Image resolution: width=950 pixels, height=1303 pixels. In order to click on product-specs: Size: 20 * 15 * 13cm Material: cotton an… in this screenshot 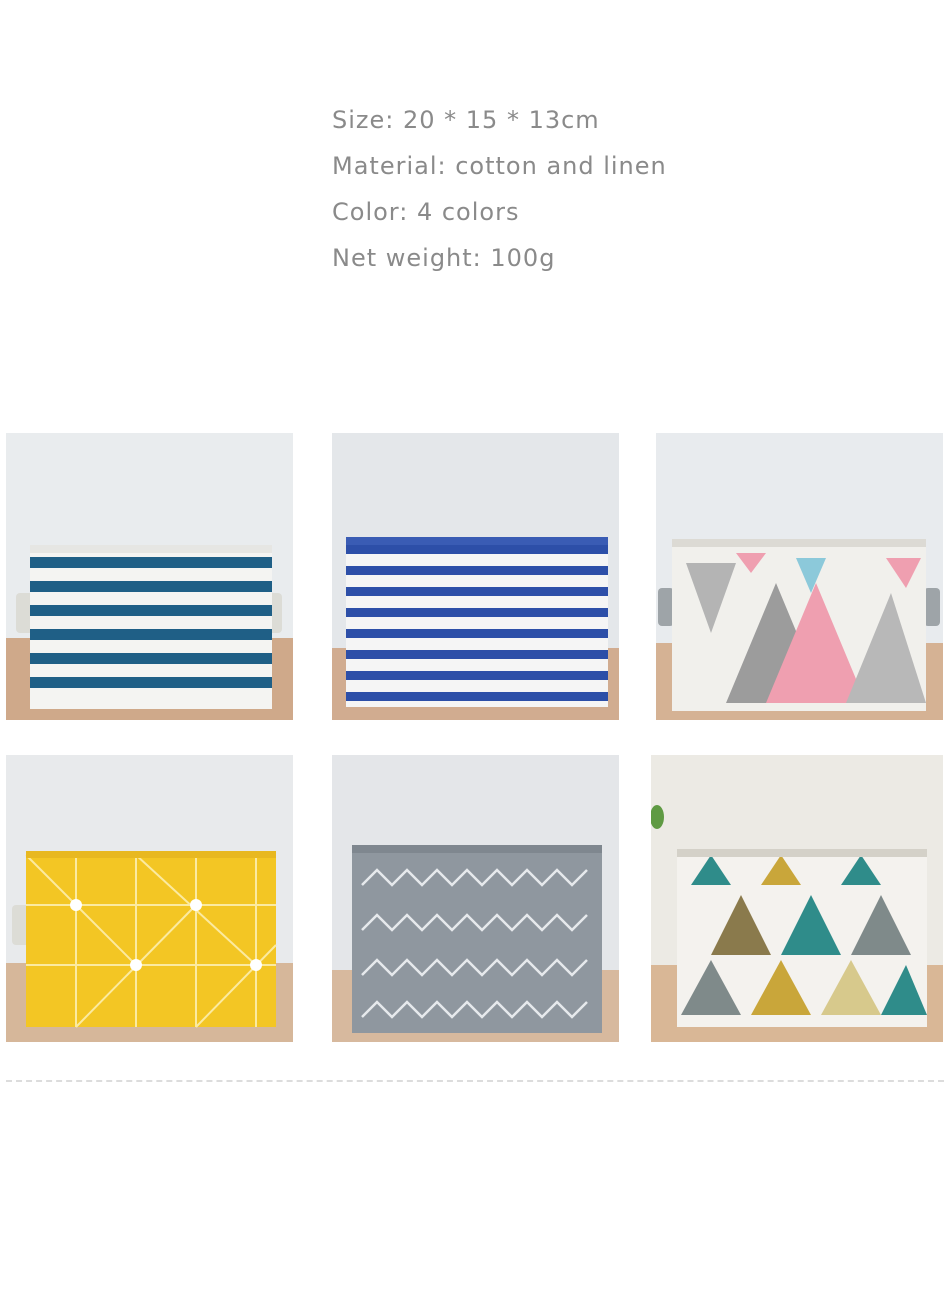, I will do `click(499, 192)`.